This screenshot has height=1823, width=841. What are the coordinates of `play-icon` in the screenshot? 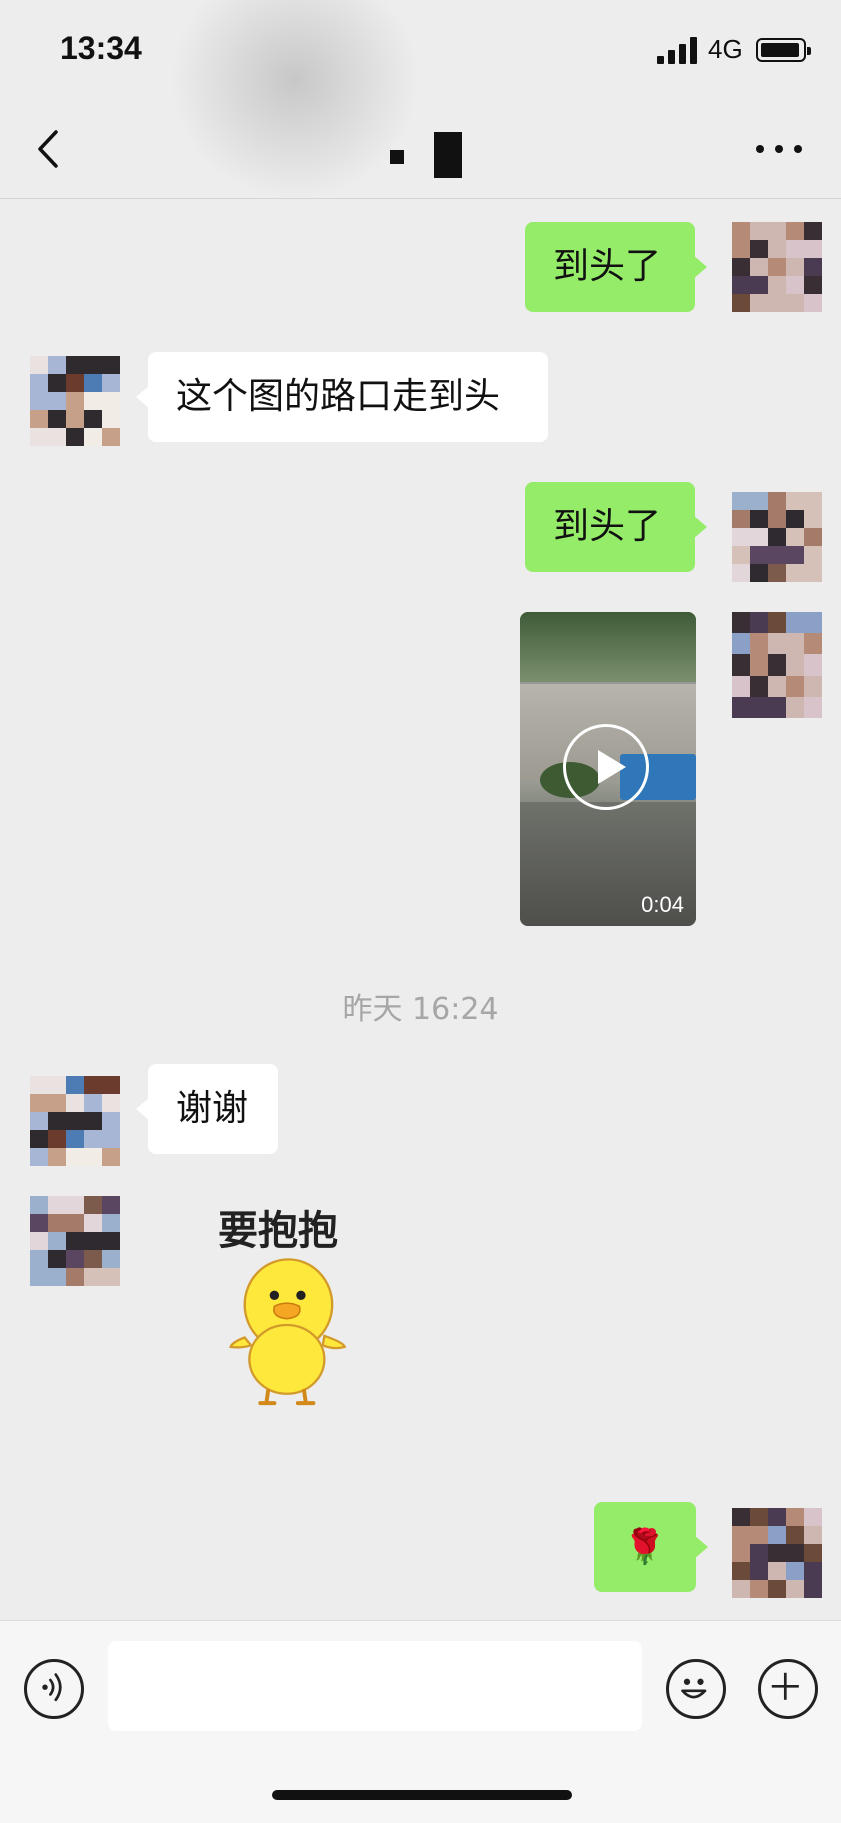 It's located at (606, 767).